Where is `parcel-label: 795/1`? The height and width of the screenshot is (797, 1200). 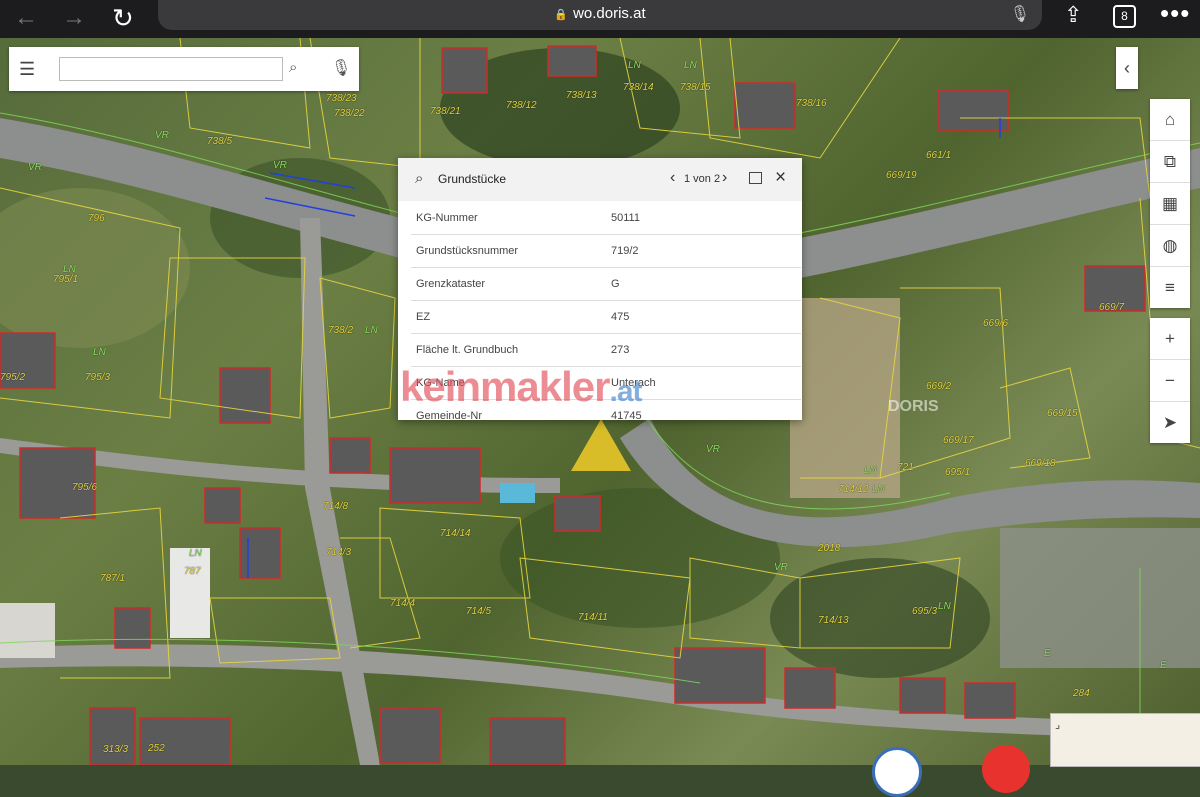 parcel-label: 795/1 is located at coordinates (66, 279).